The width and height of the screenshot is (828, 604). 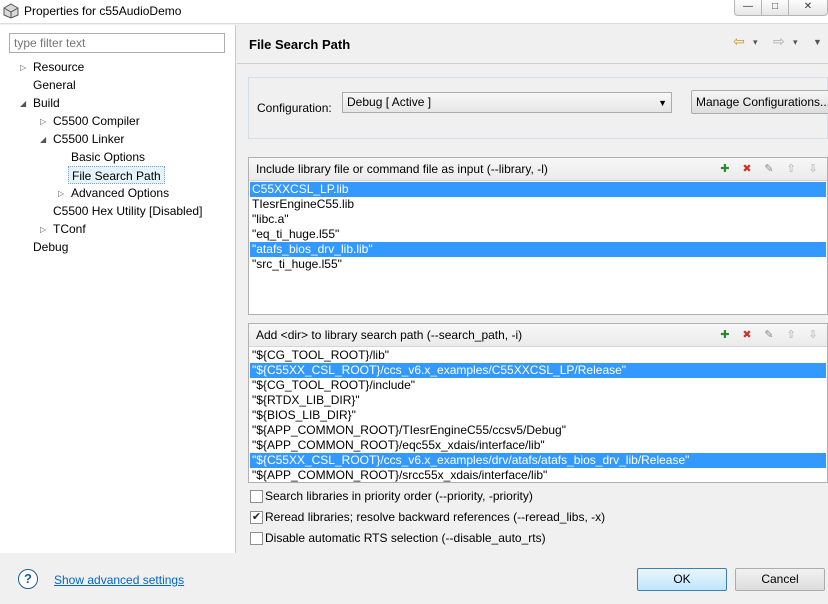 What do you see at coordinates (50, 247) in the screenshot?
I see `tree-item: Debug` at bounding box center [50, 247].